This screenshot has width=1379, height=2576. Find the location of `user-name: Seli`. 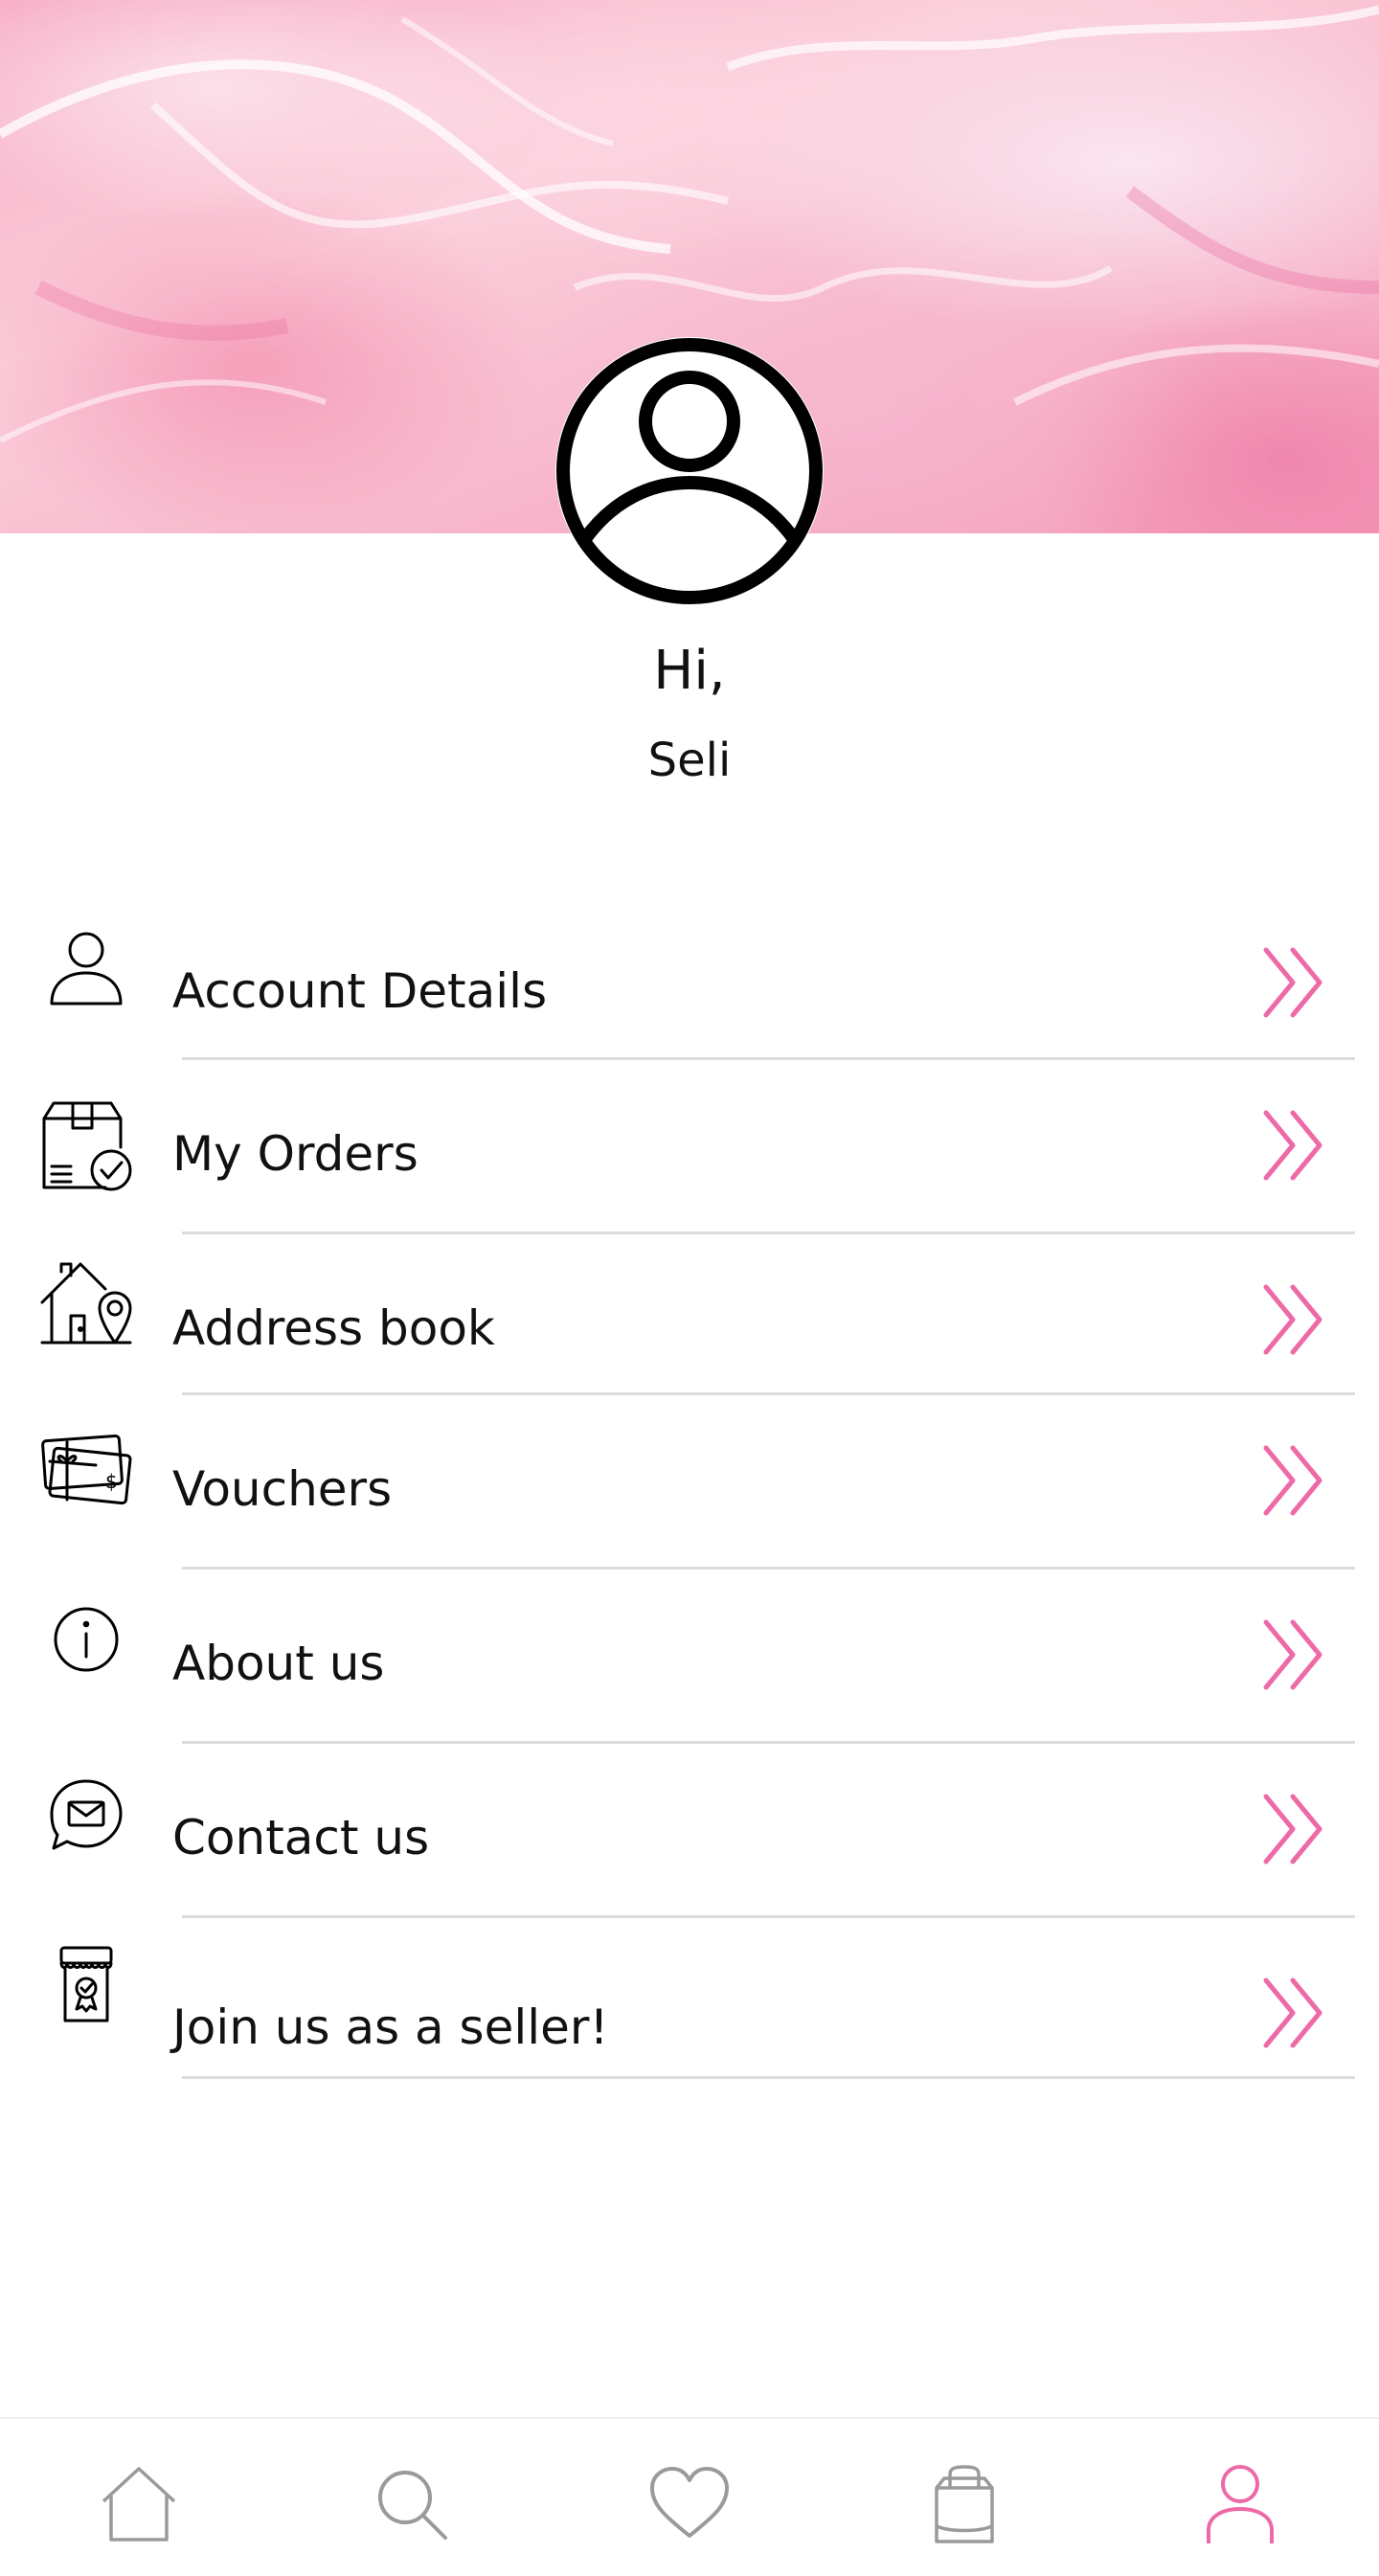

user-name: Seli is located at coordinates (689, 760).